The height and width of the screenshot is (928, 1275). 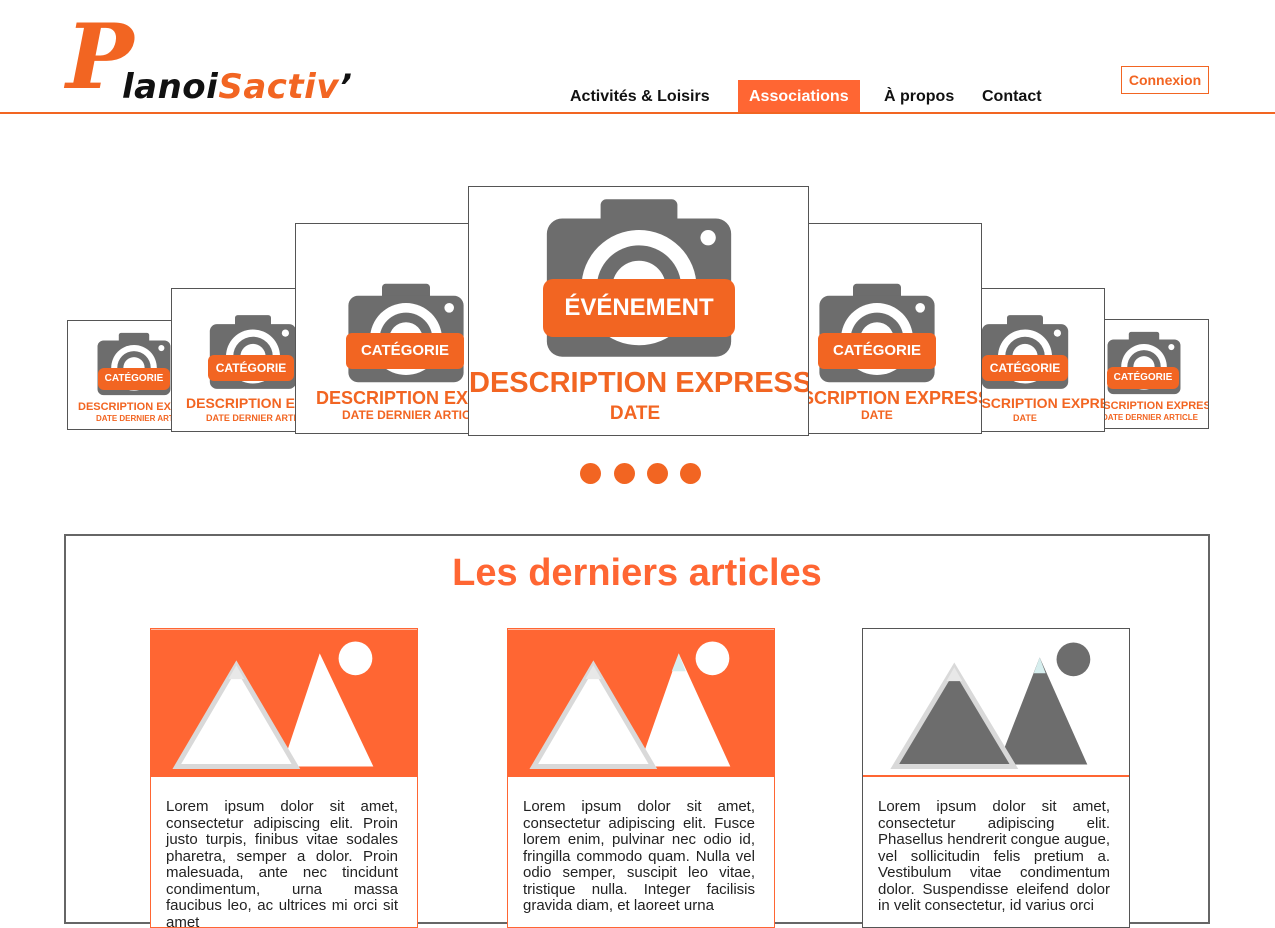 What do you see at coordinates (640, 96) in the screenshot?
I see `nav-item-activites-loisirs: Activités & Loisirs` at bounding box center [640, 96].